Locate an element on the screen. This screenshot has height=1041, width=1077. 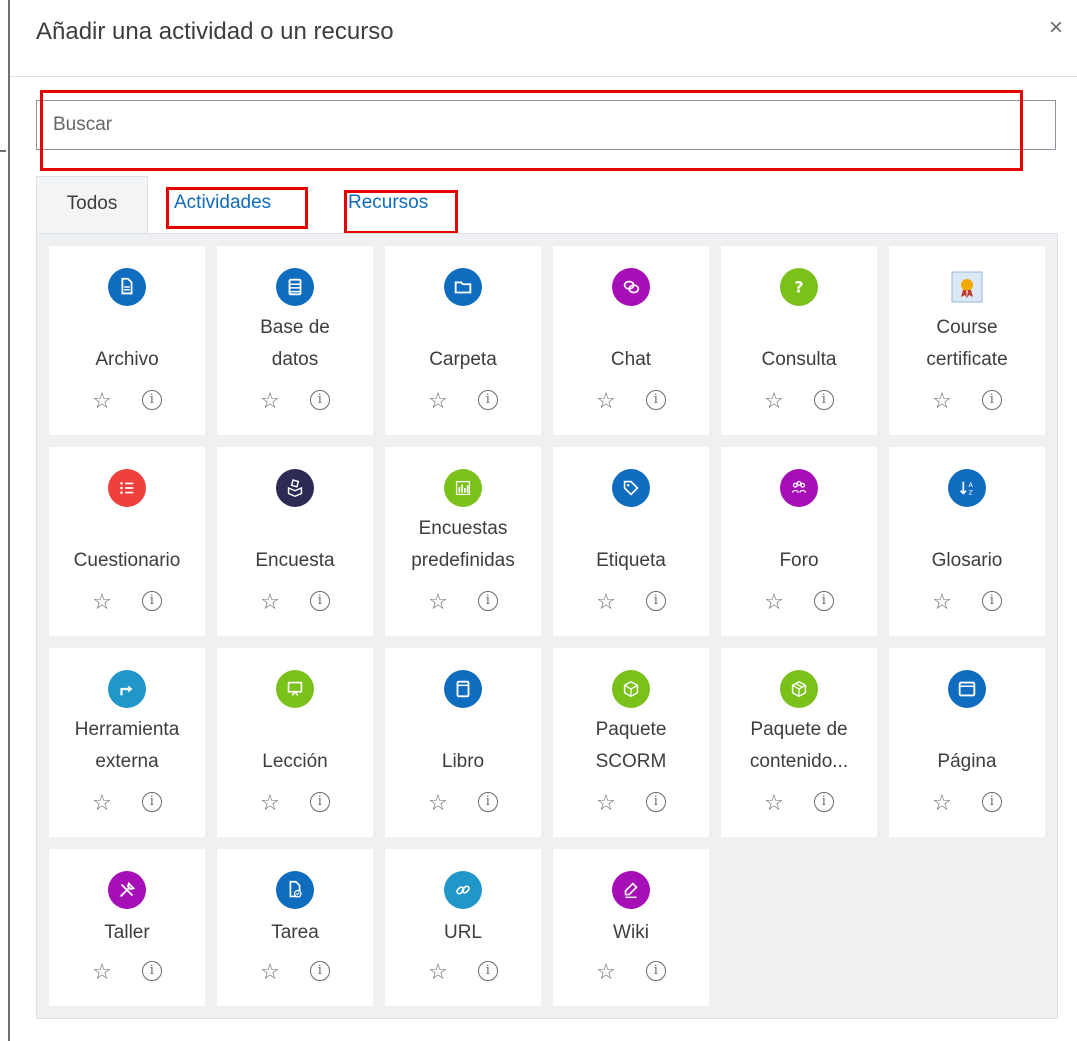
module-card: Tarea ☆ i is located at coordinates (295, 927).